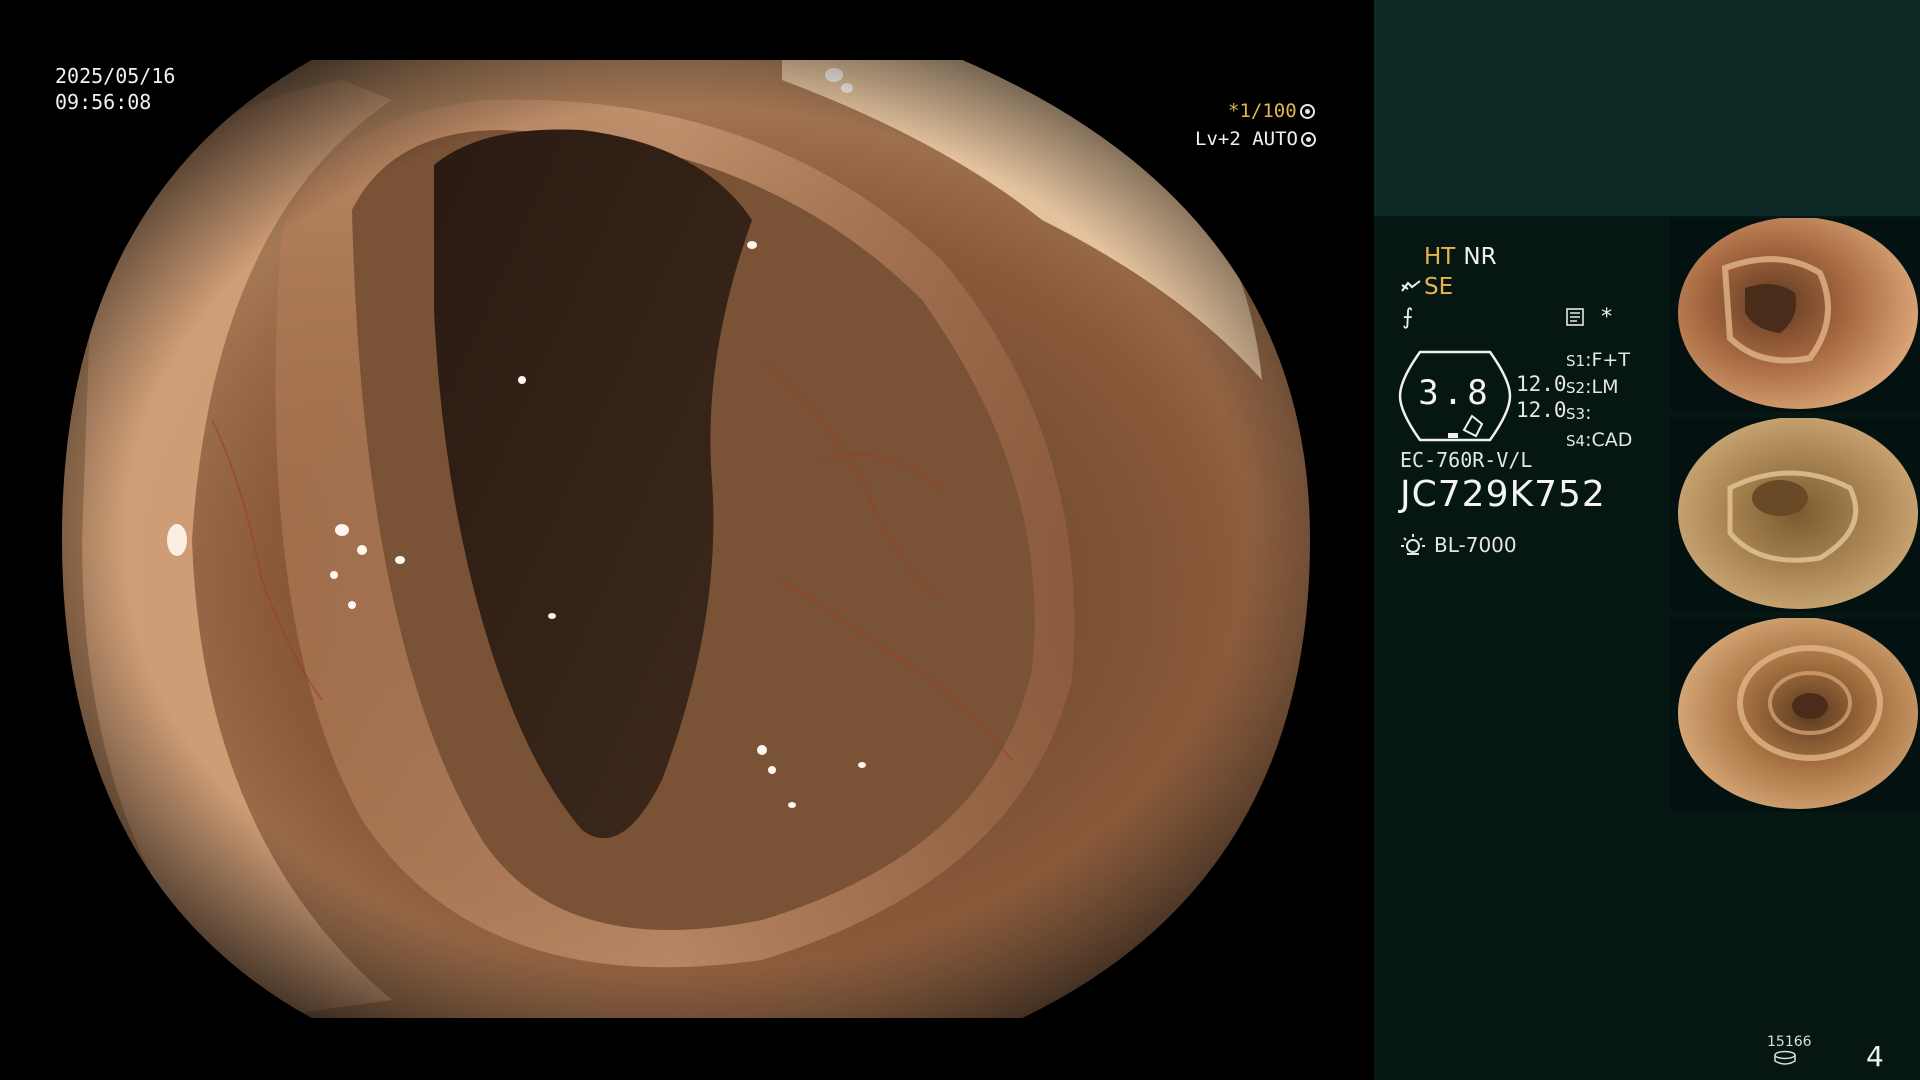 The width and height of the screenshot is (1920, 1080). Describe the element at coordinates (1307, 111) in the screenshot. I see `shutter-icon` at that location.